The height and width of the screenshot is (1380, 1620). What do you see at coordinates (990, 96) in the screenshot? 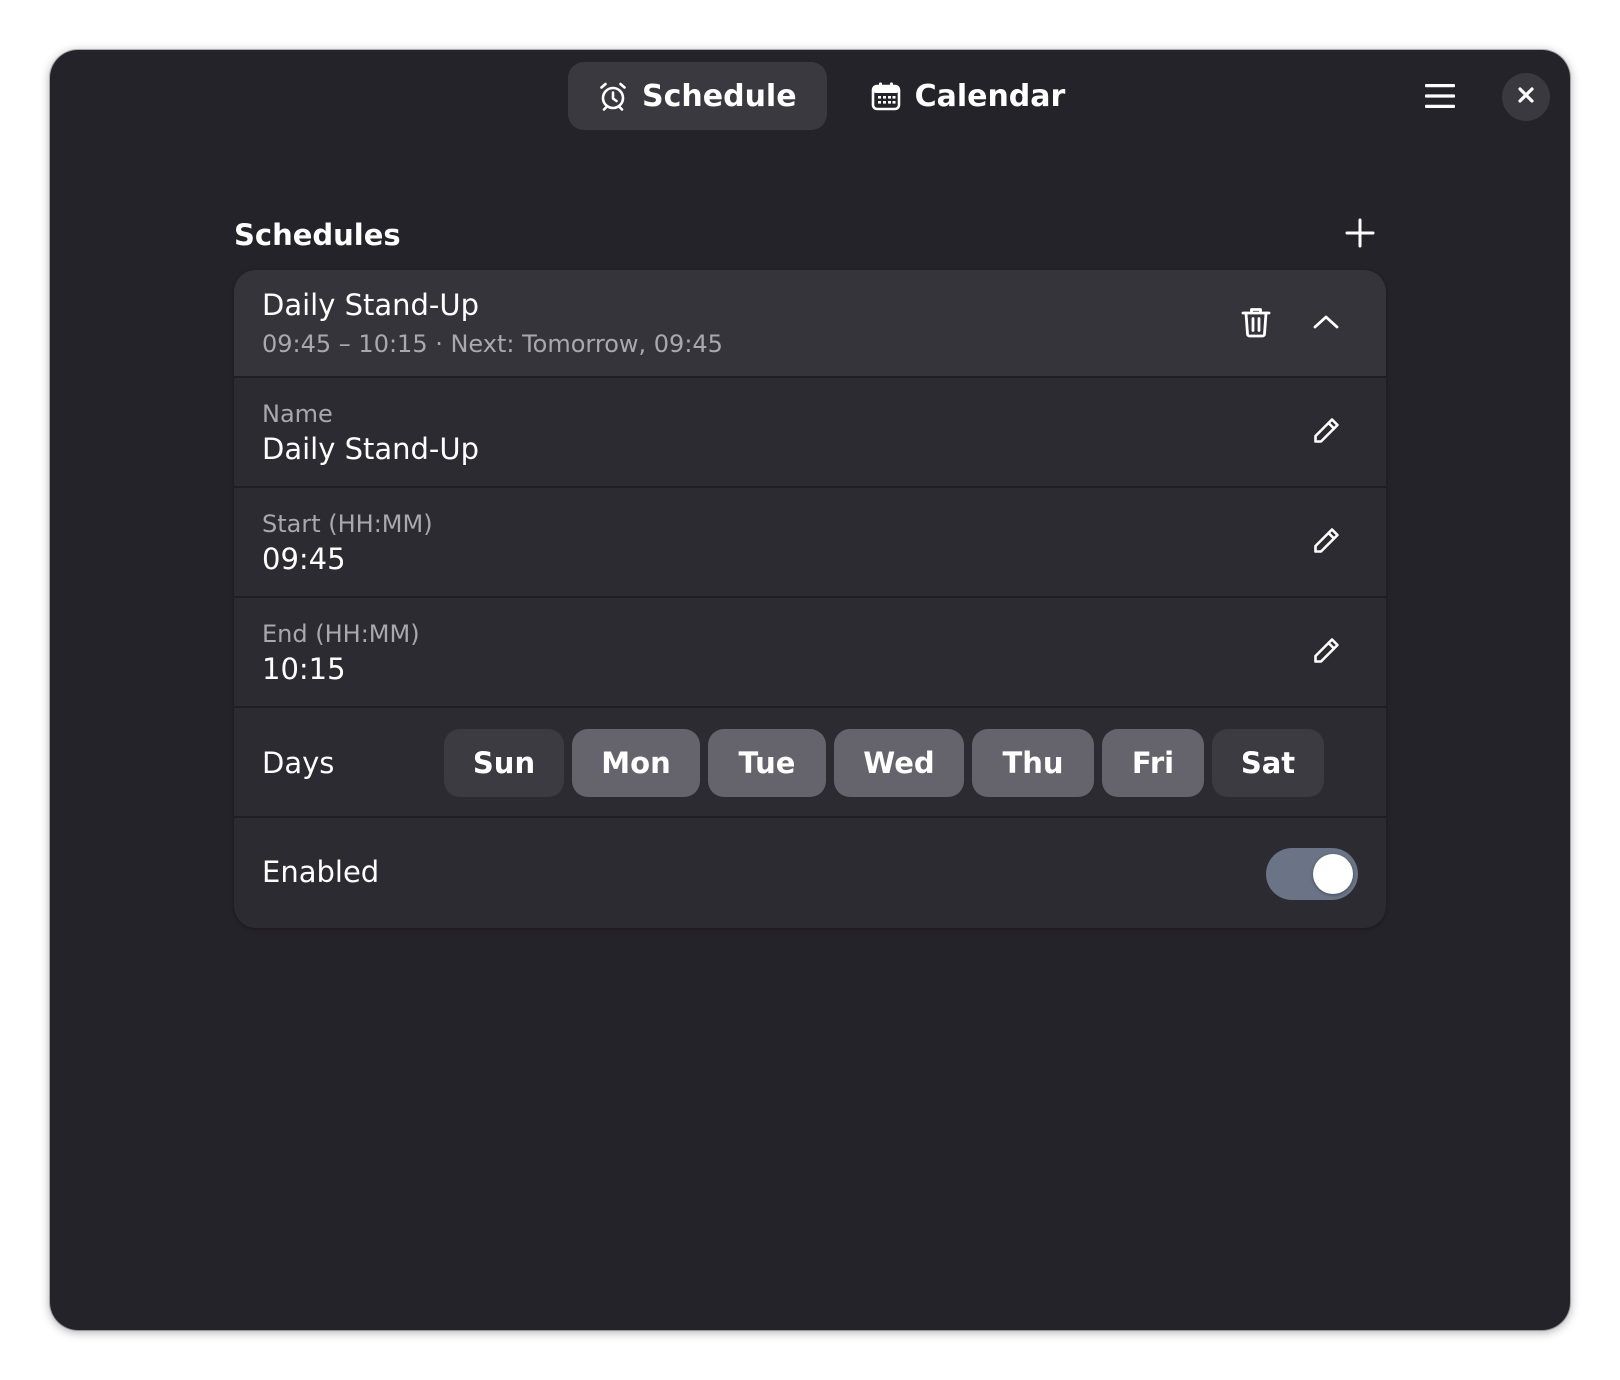
I see `tab-calendar-label: Calendar` at bounding box center [990, 96].